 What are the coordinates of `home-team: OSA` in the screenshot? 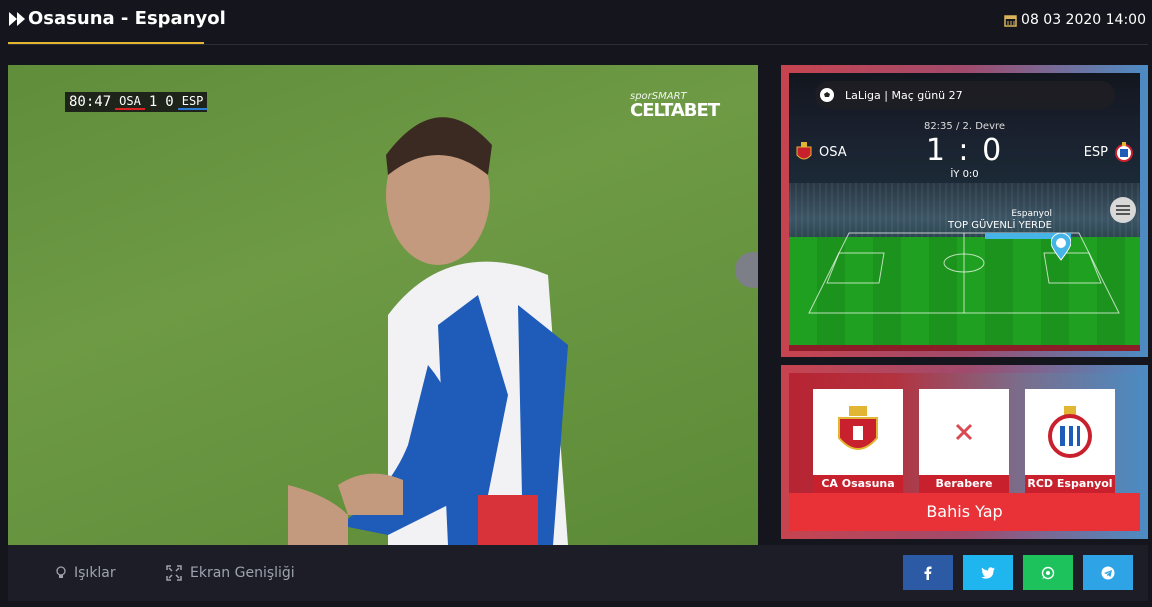 It's located at (821, 152).